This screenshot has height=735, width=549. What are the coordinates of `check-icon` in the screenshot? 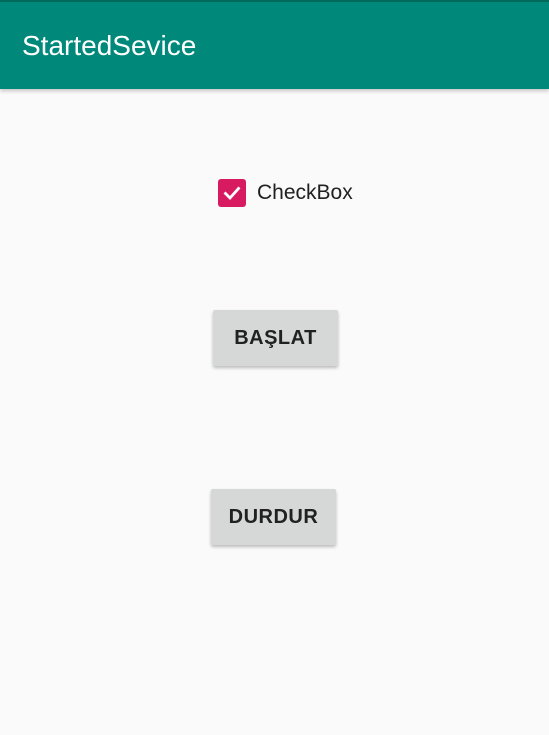 It's located at (232, 193).